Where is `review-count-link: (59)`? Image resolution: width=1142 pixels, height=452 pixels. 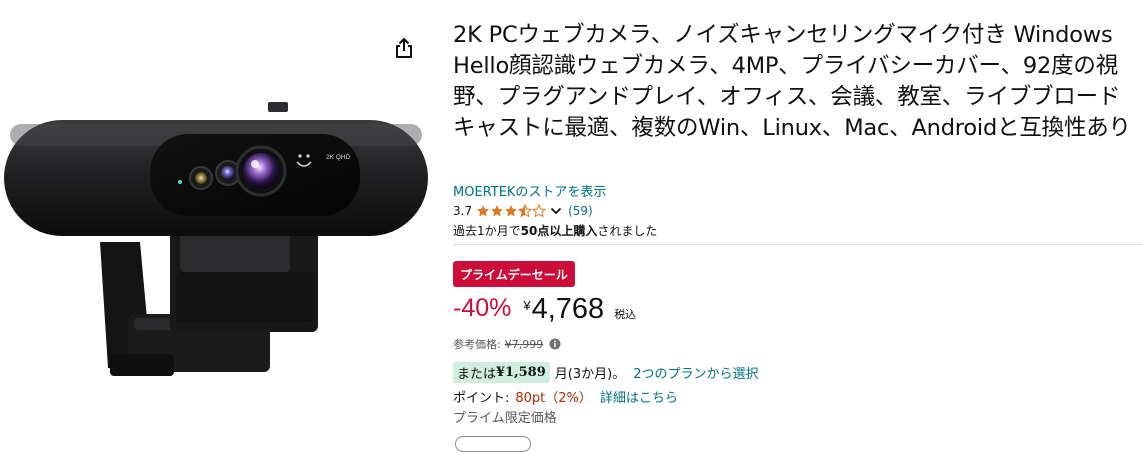 review-count-link: (59) is located at coordinates (580, 211).